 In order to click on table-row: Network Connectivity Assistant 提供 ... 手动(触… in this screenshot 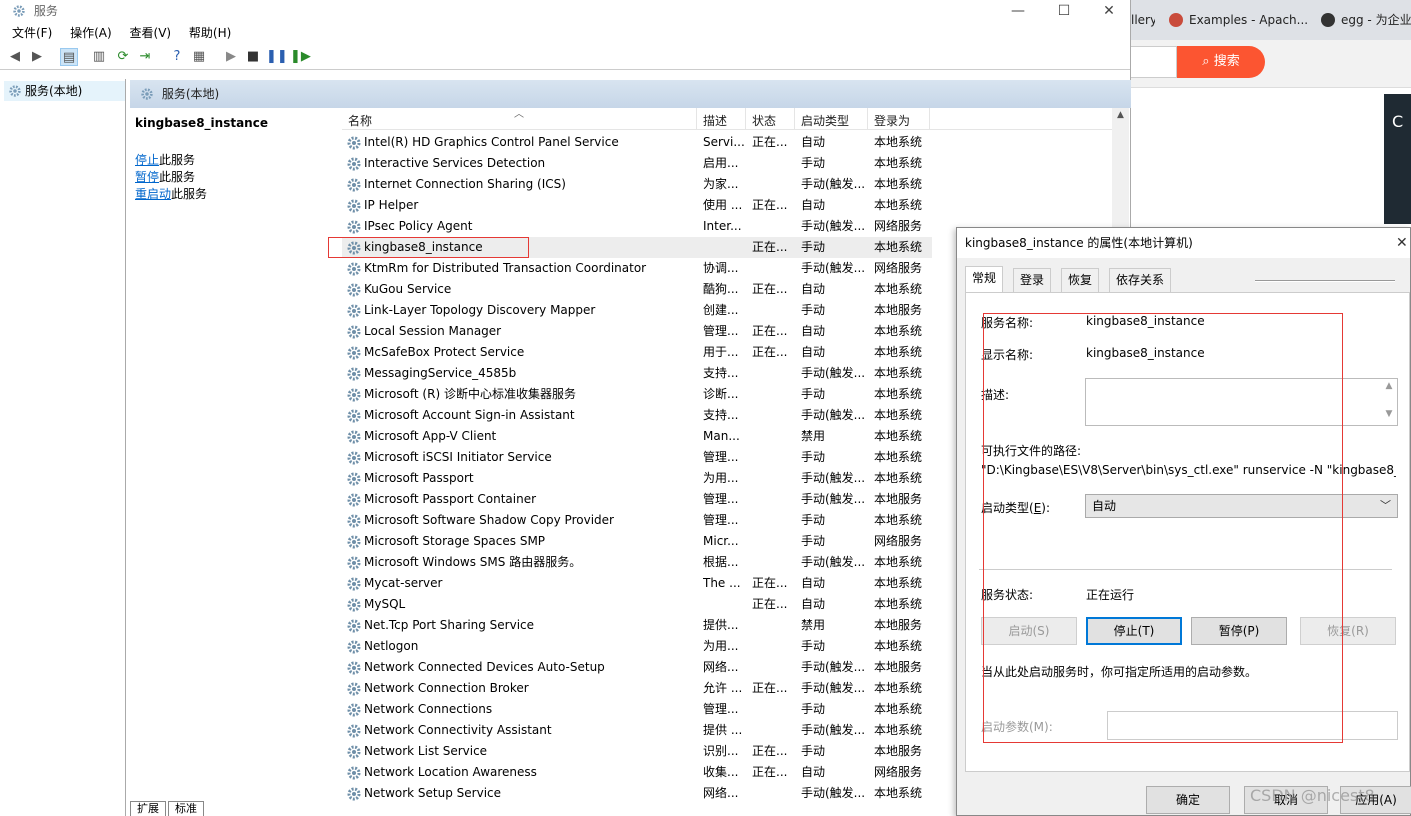, I will do `click(637, 730)`.